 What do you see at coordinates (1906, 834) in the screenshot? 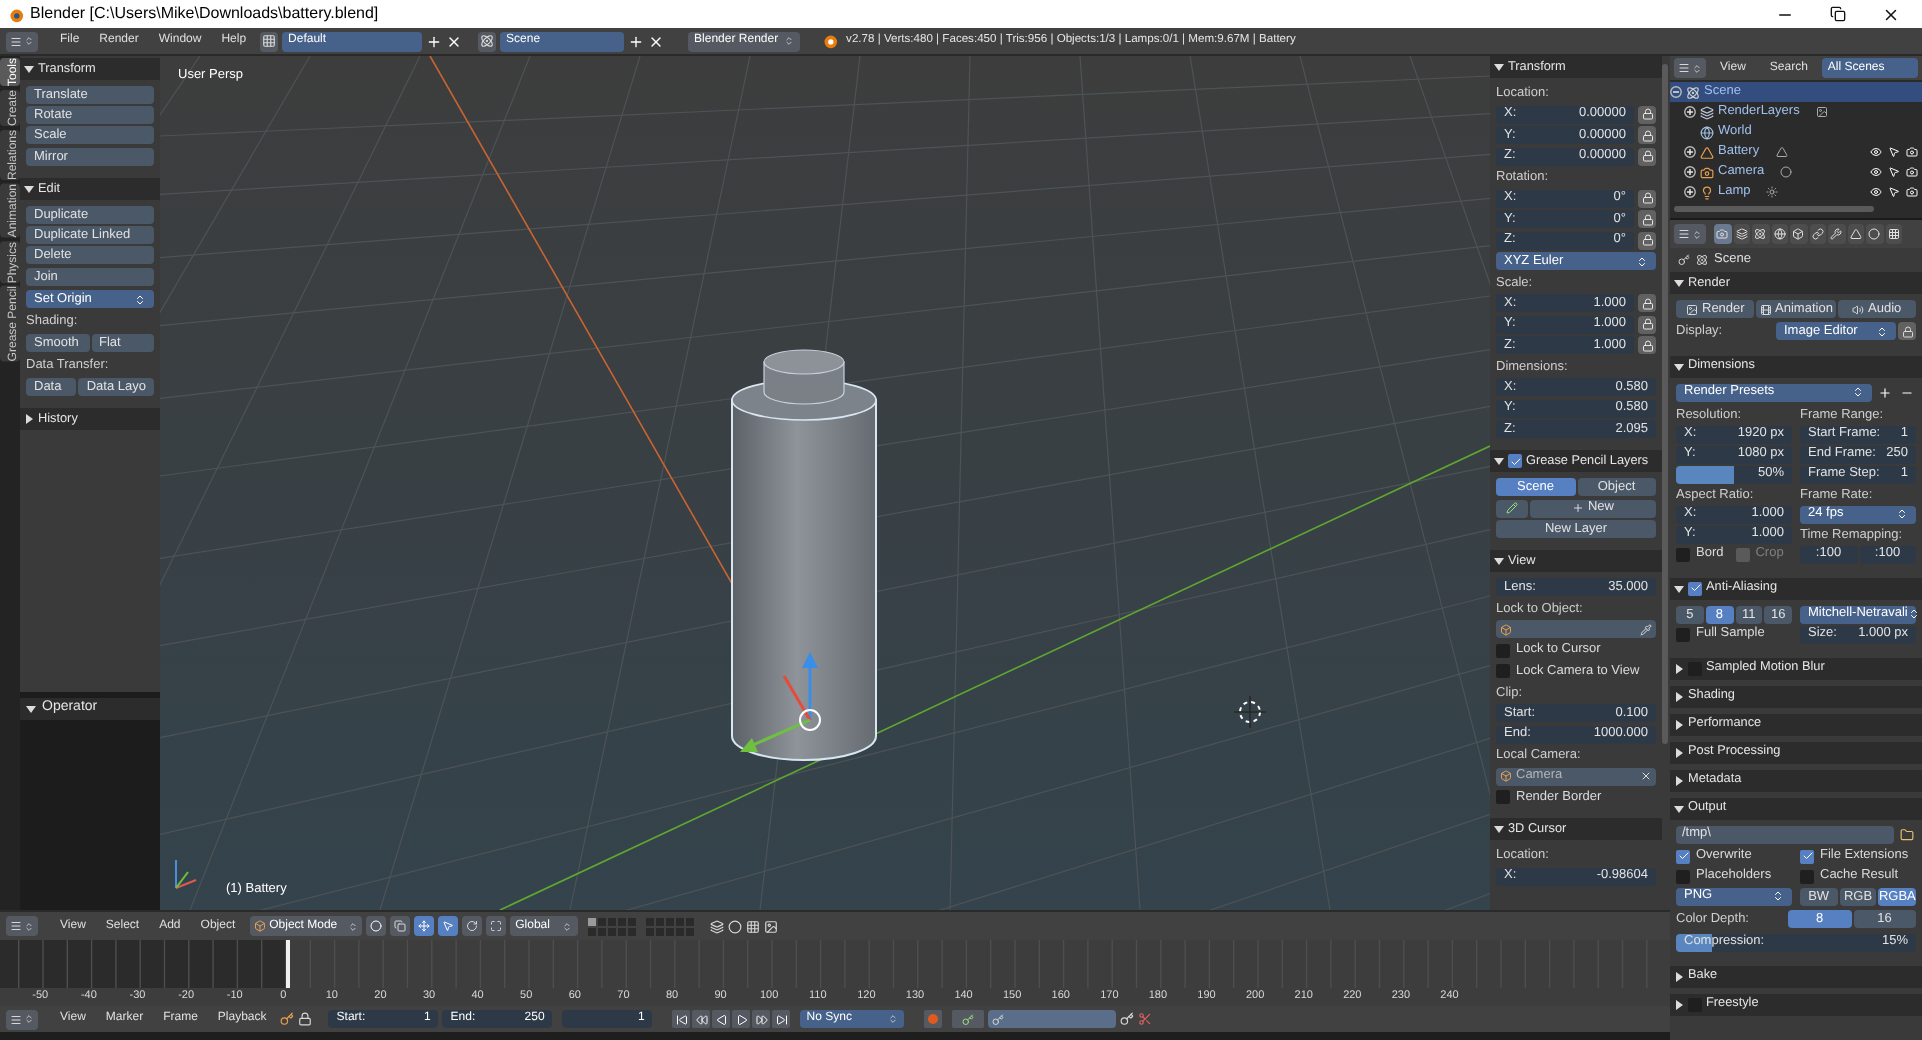
I see `folder-button` at bounding box center [1906, 834].